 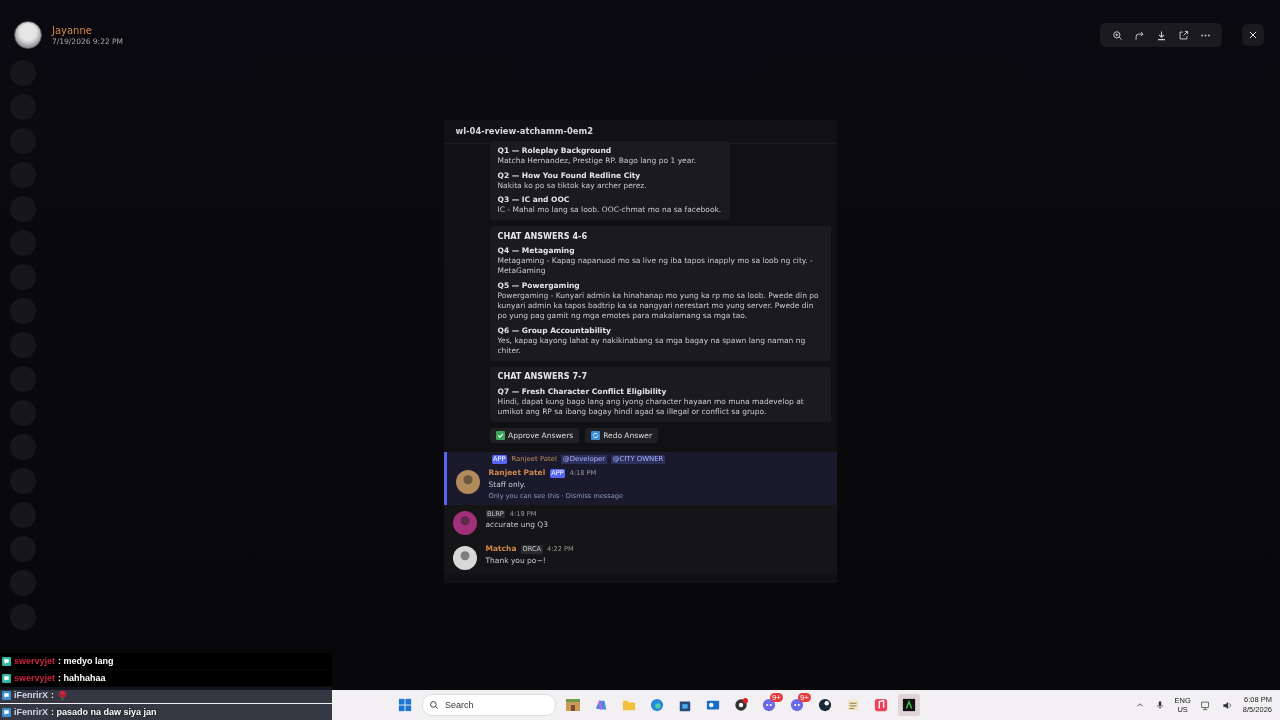 What do you see at coordinates (853, 705) in the screenshot?
I see `notepad-icon` at bounding box center [853, 705].